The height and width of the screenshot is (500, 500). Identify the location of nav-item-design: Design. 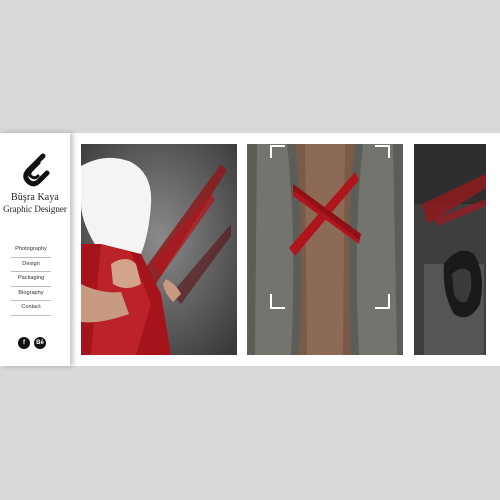
(31, 265).